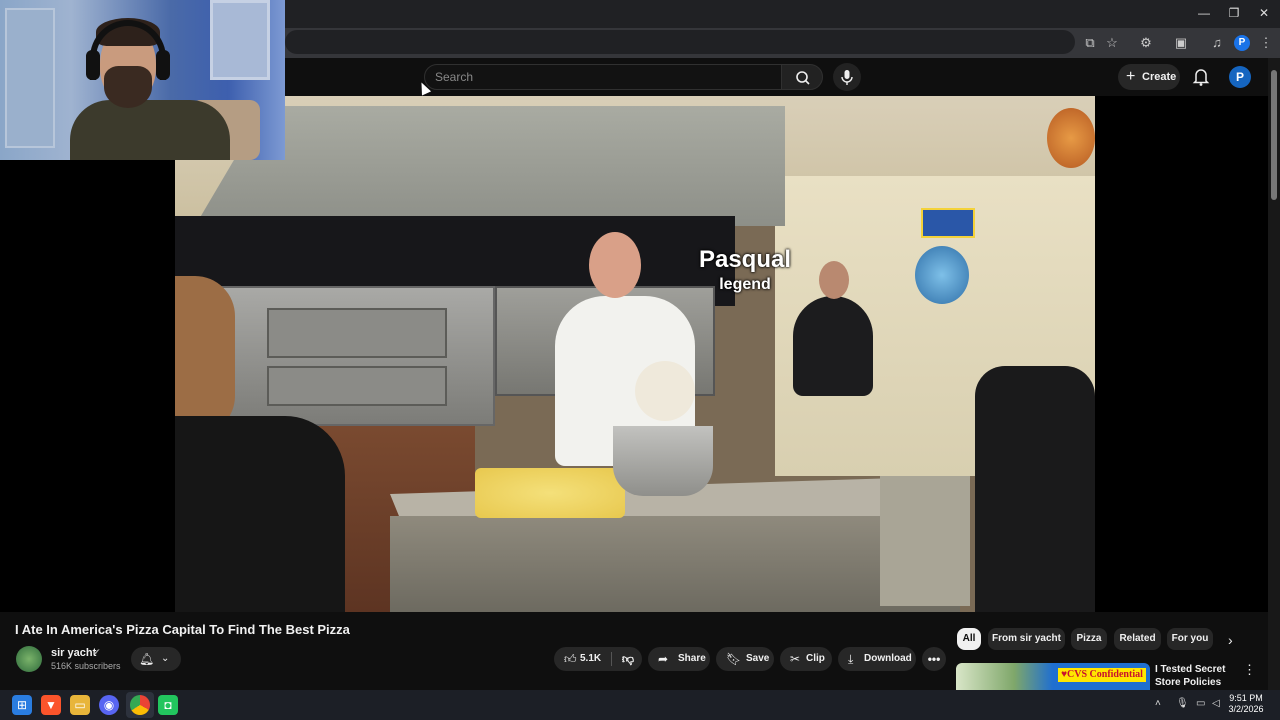 The width and height of the screenshot is (1280, 720). Describe the element at coordinates (851, 659) in the screenshot. I see `download-icon: ⤓` at that location.